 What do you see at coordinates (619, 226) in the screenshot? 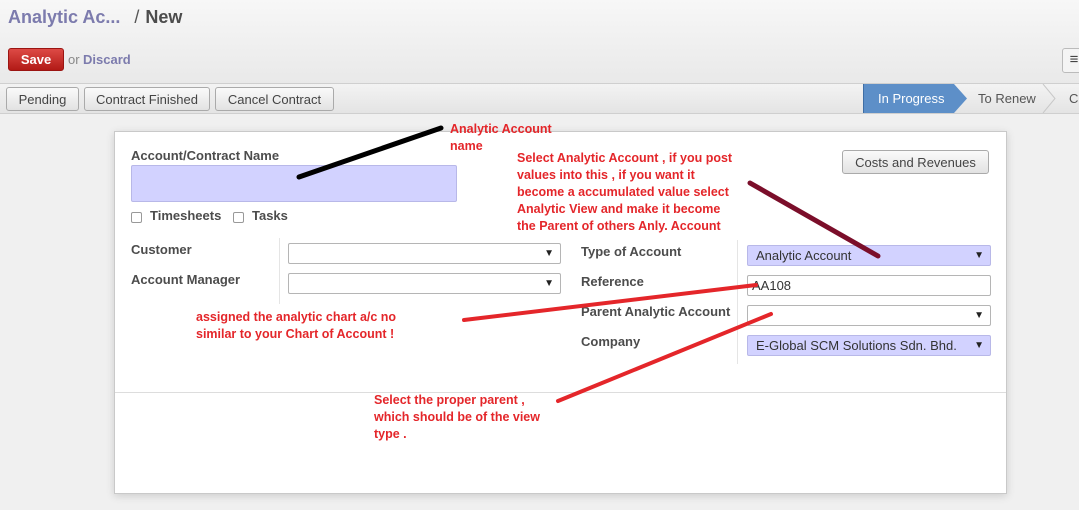
I see `annotation-line: the Parent of others Anly. Account` at bounding box center [619, 226].